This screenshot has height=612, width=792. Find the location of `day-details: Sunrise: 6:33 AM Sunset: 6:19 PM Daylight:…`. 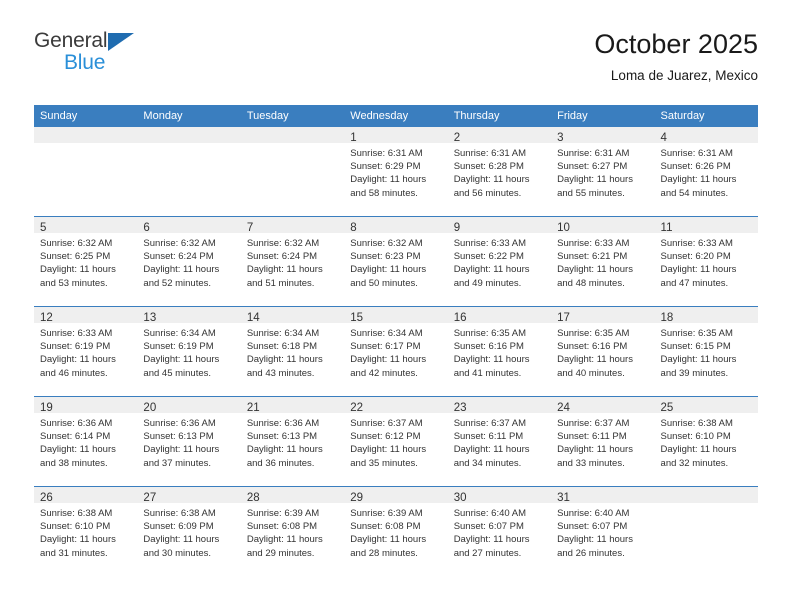

day-details: Sunrise: 6:33 AM Sunset: 6:19 PM Daylight:… is located at coordinates (85, 351).